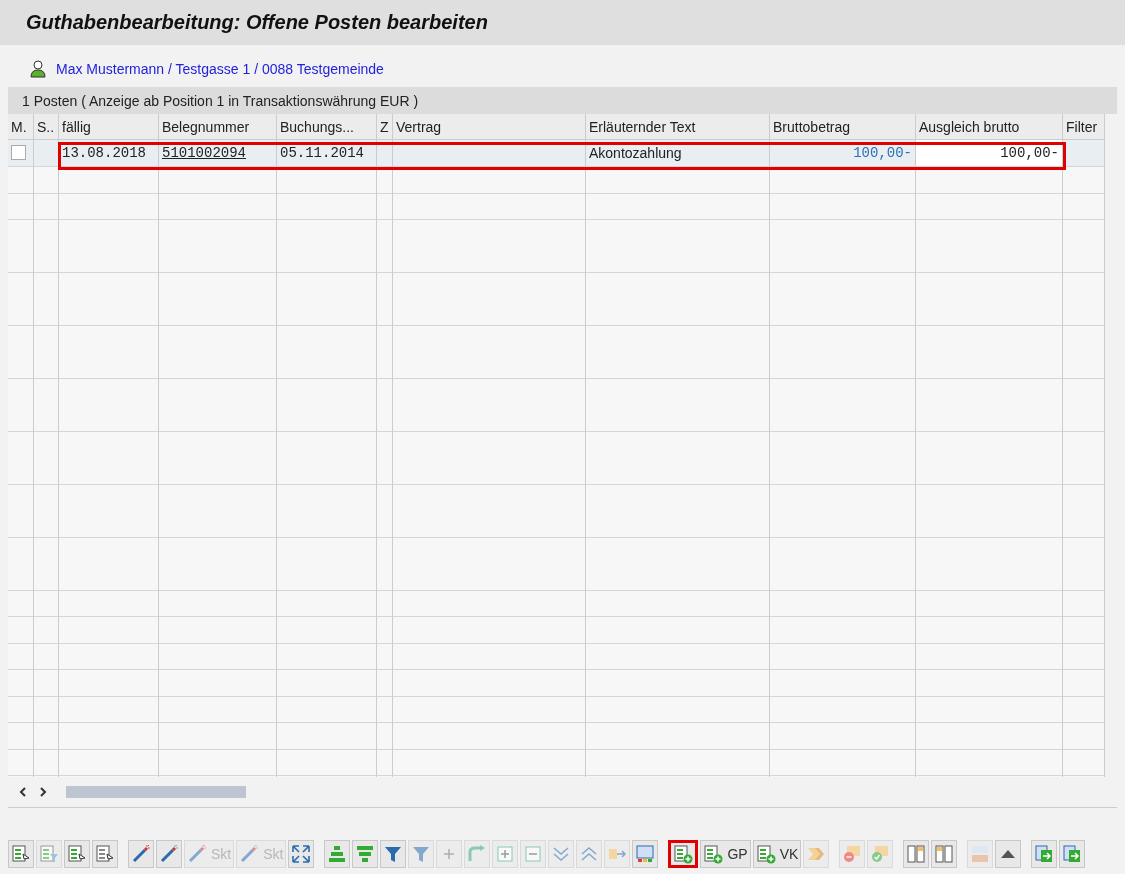 The height and width of the screenshot is (874, 1125). What do you see at coordinates (678, 127) in the screenshot?
I see `column-header: Erläuternder Text` at bounding box center [678, 127].